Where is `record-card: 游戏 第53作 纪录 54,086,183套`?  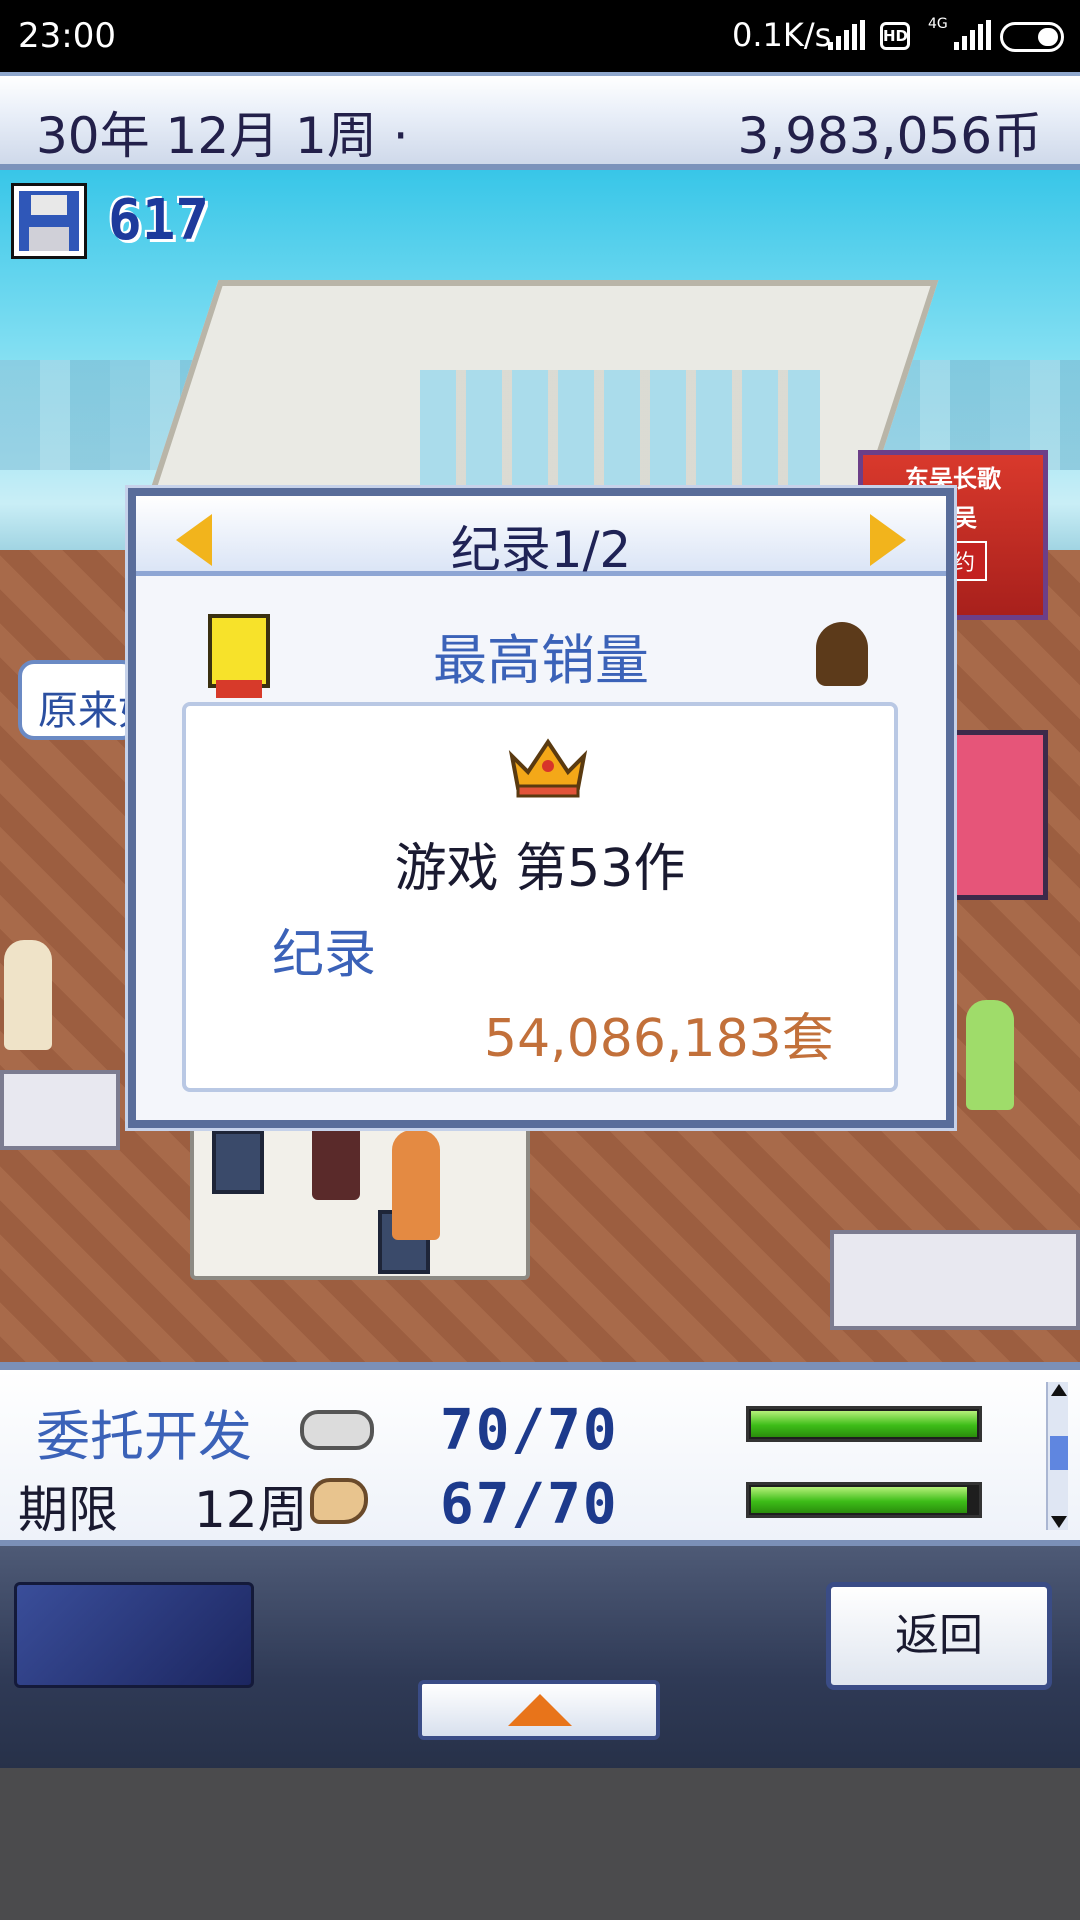 record-card: 游戏 第53作 纪录 54,086,183套 is located at coordinates (540, 897).